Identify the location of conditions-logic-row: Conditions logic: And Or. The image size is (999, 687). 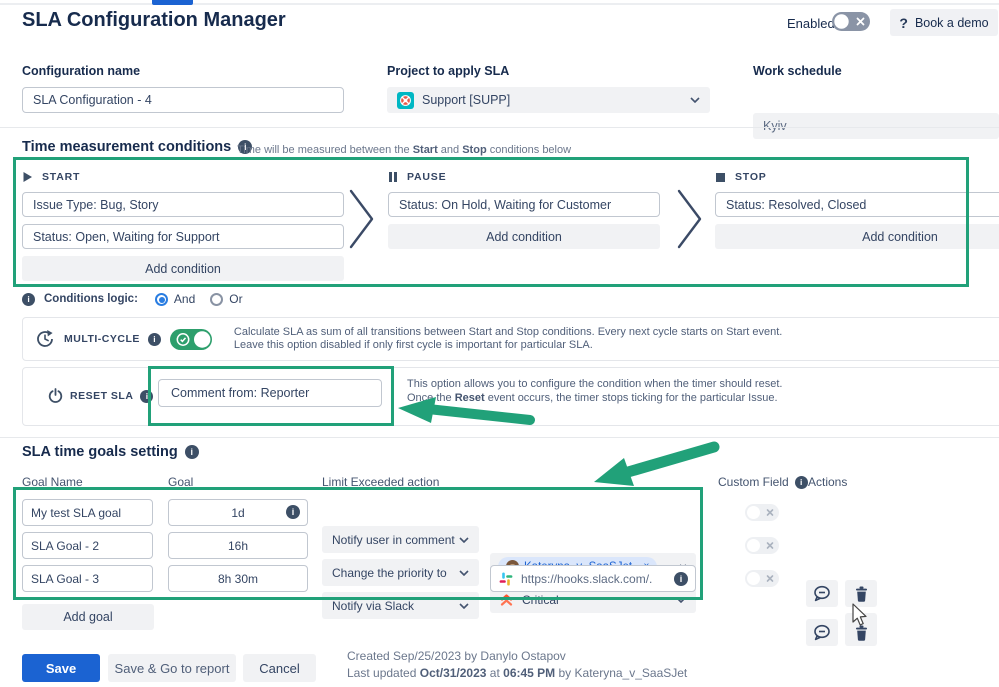
(132, 299).